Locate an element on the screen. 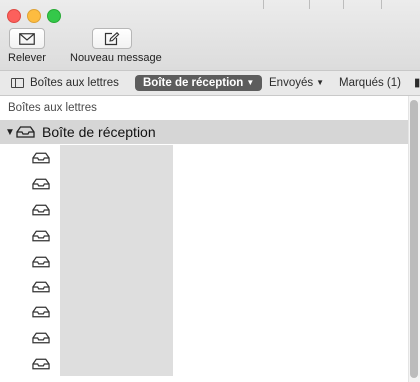  favorite-flagged-label: Marqués (1) is located at coordinates (370, 83).